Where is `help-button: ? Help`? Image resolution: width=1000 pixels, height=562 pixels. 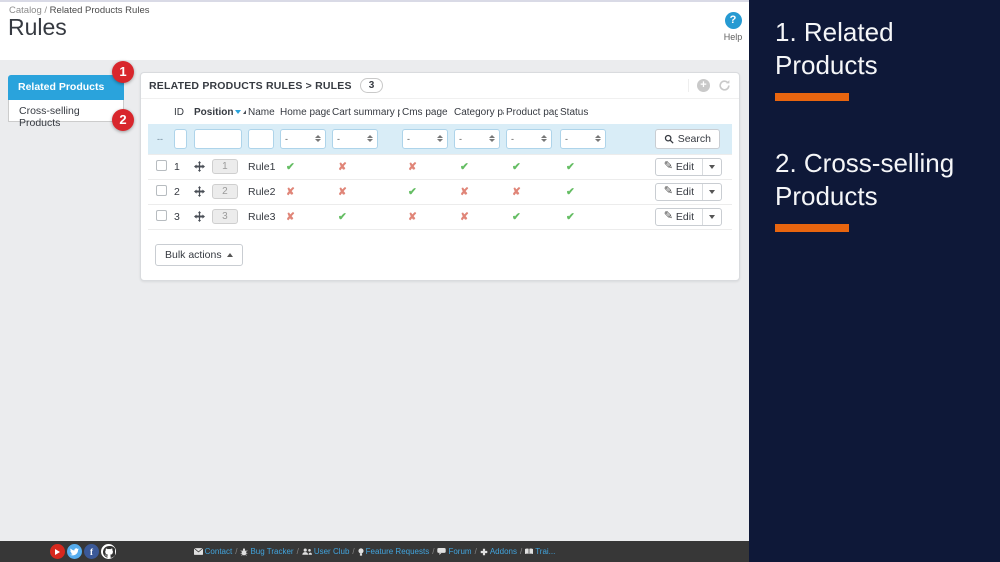 help-button: ? Help is located at coordinates (733, 27).